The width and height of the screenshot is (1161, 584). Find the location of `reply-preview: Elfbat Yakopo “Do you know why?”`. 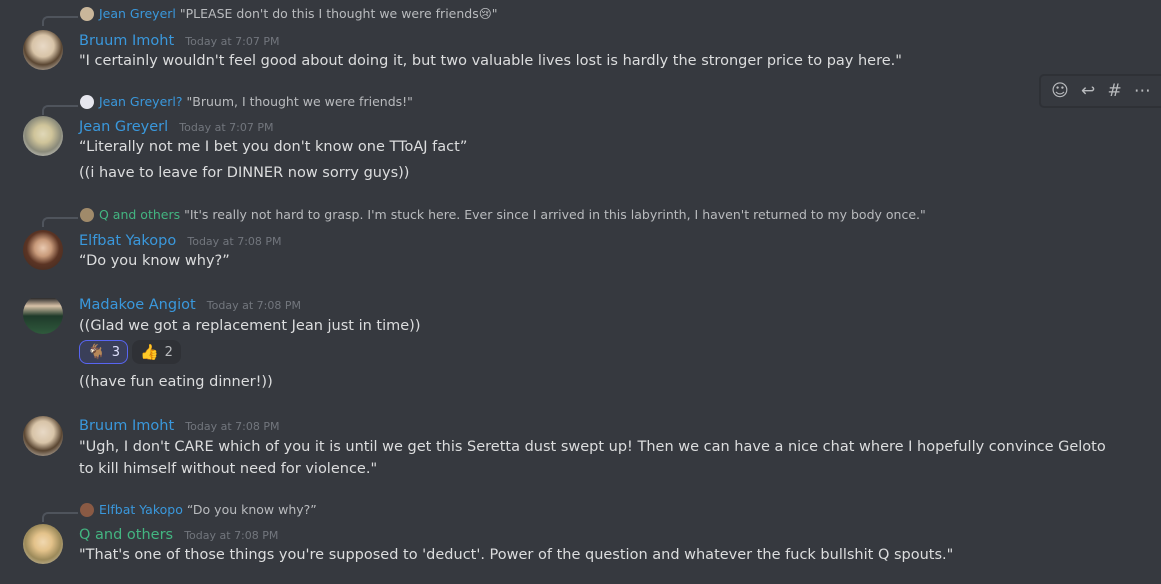

reply-preview: Elfbat Yakopo “Do you know why?” is located at coordinates (198, 509).